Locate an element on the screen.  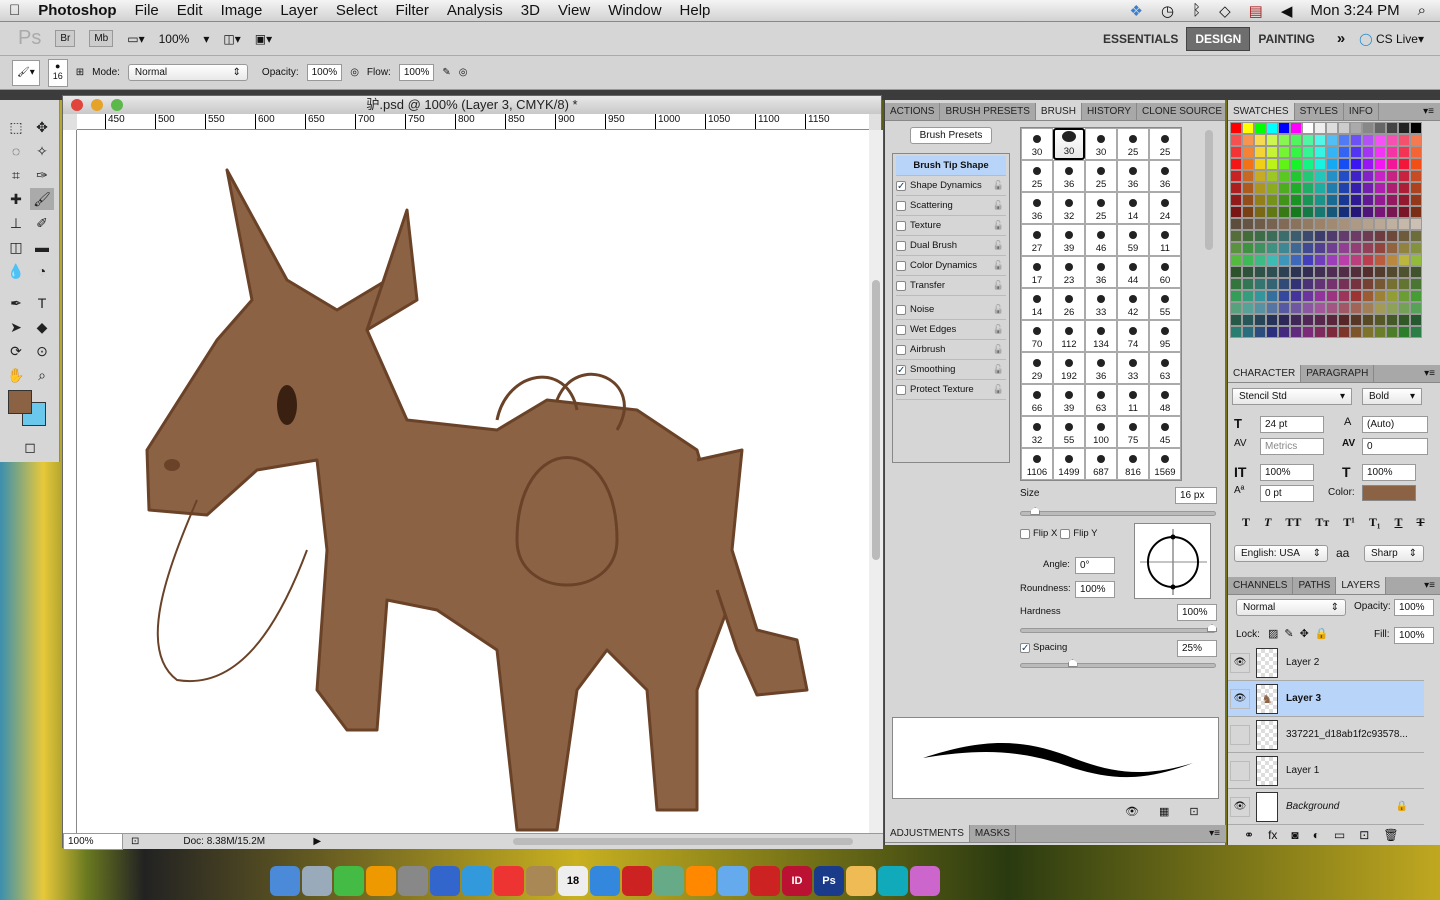
hardness-input: 100% is located at coordinates (1197, 612).